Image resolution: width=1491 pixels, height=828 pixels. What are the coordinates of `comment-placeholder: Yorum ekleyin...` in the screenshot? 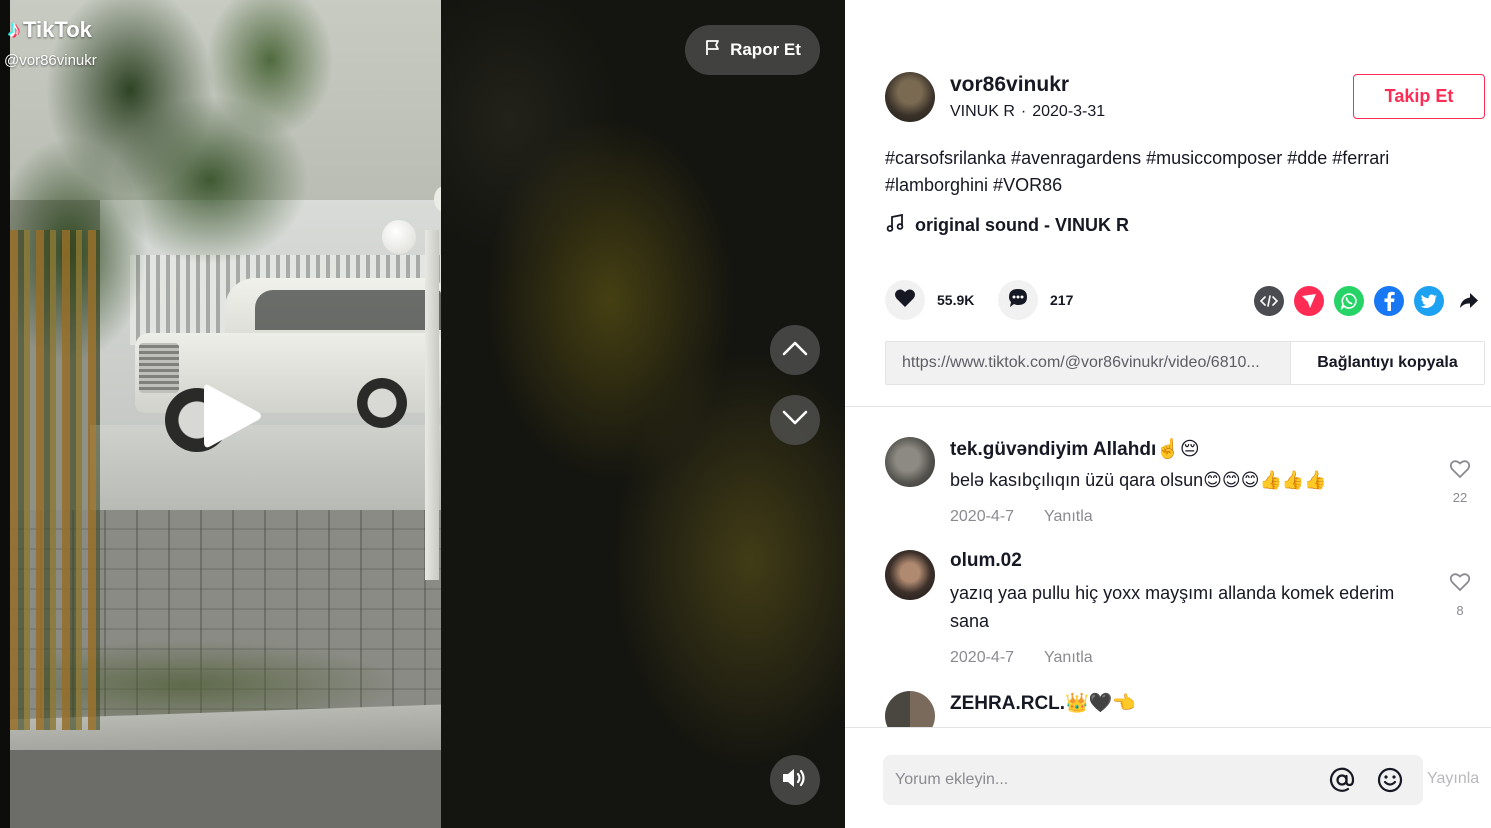 It's located at (952, 779).